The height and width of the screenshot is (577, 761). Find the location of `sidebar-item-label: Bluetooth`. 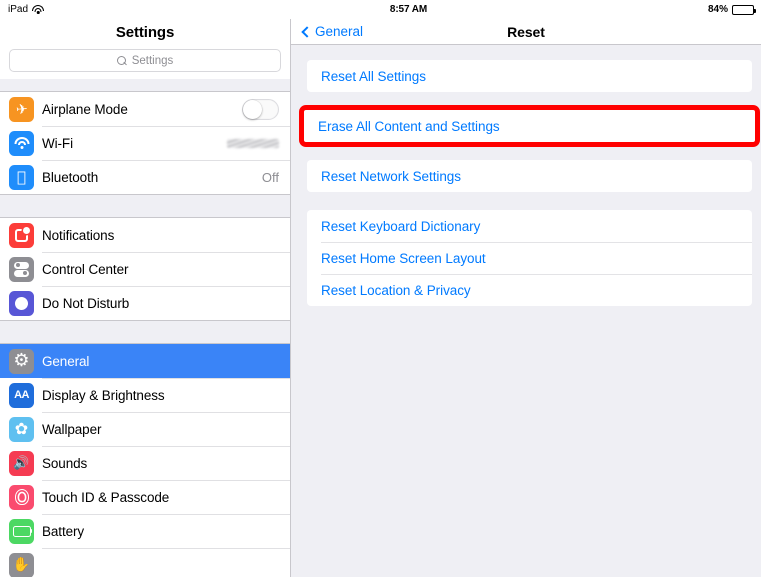

sidebar-item-label: Bluetooth is located at coordinates (70, 177).